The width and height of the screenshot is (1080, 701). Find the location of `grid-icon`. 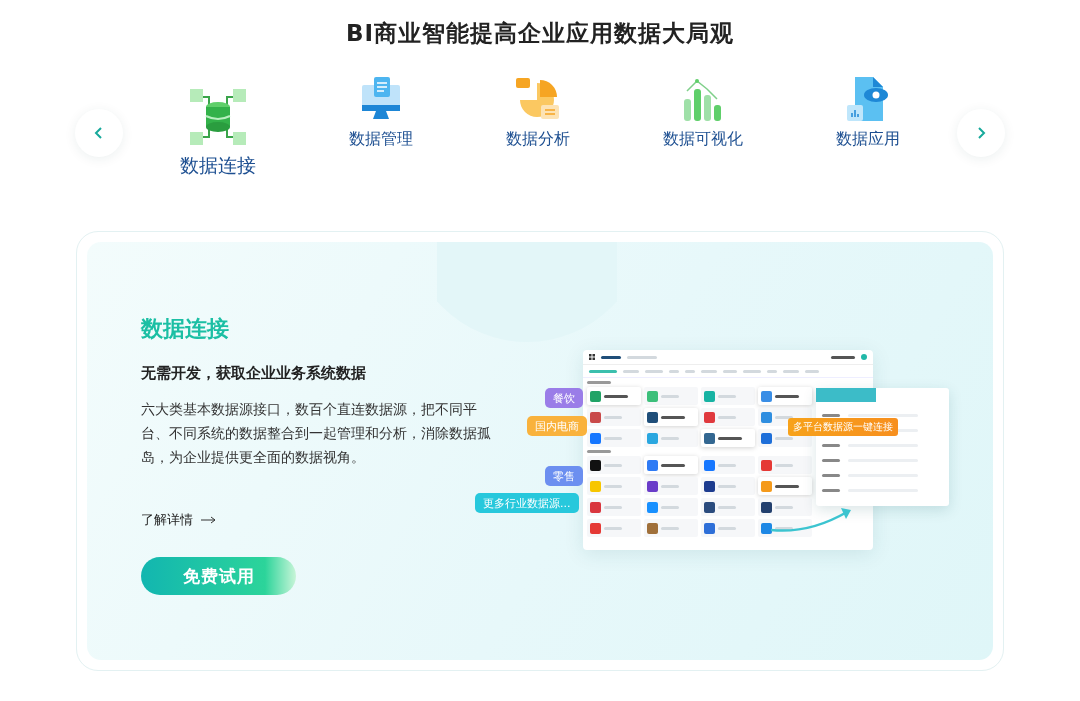

grid-icon is located at coordinates (592, 357).